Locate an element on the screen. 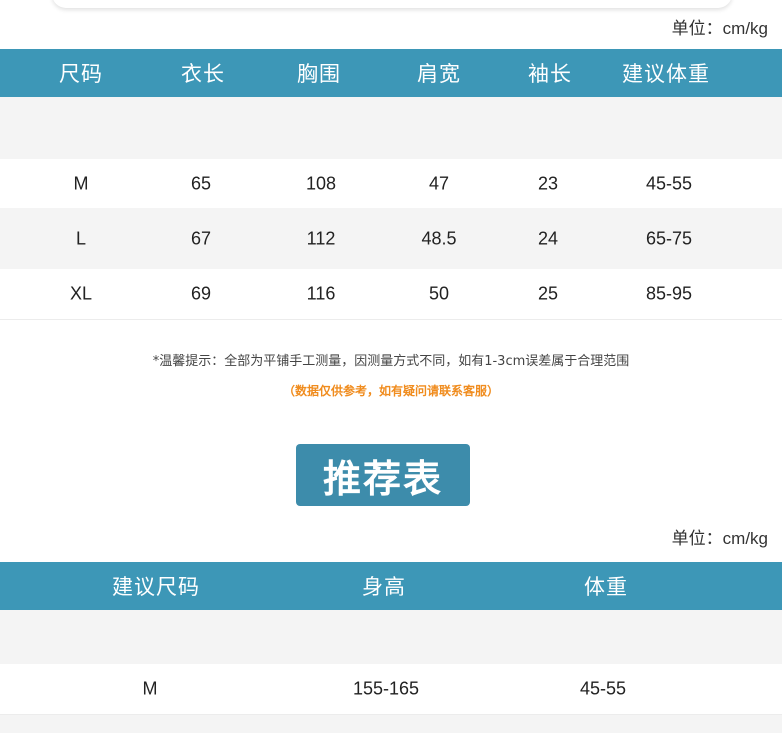  cell-sleeve: 25 is located at coordinates (548, 293).